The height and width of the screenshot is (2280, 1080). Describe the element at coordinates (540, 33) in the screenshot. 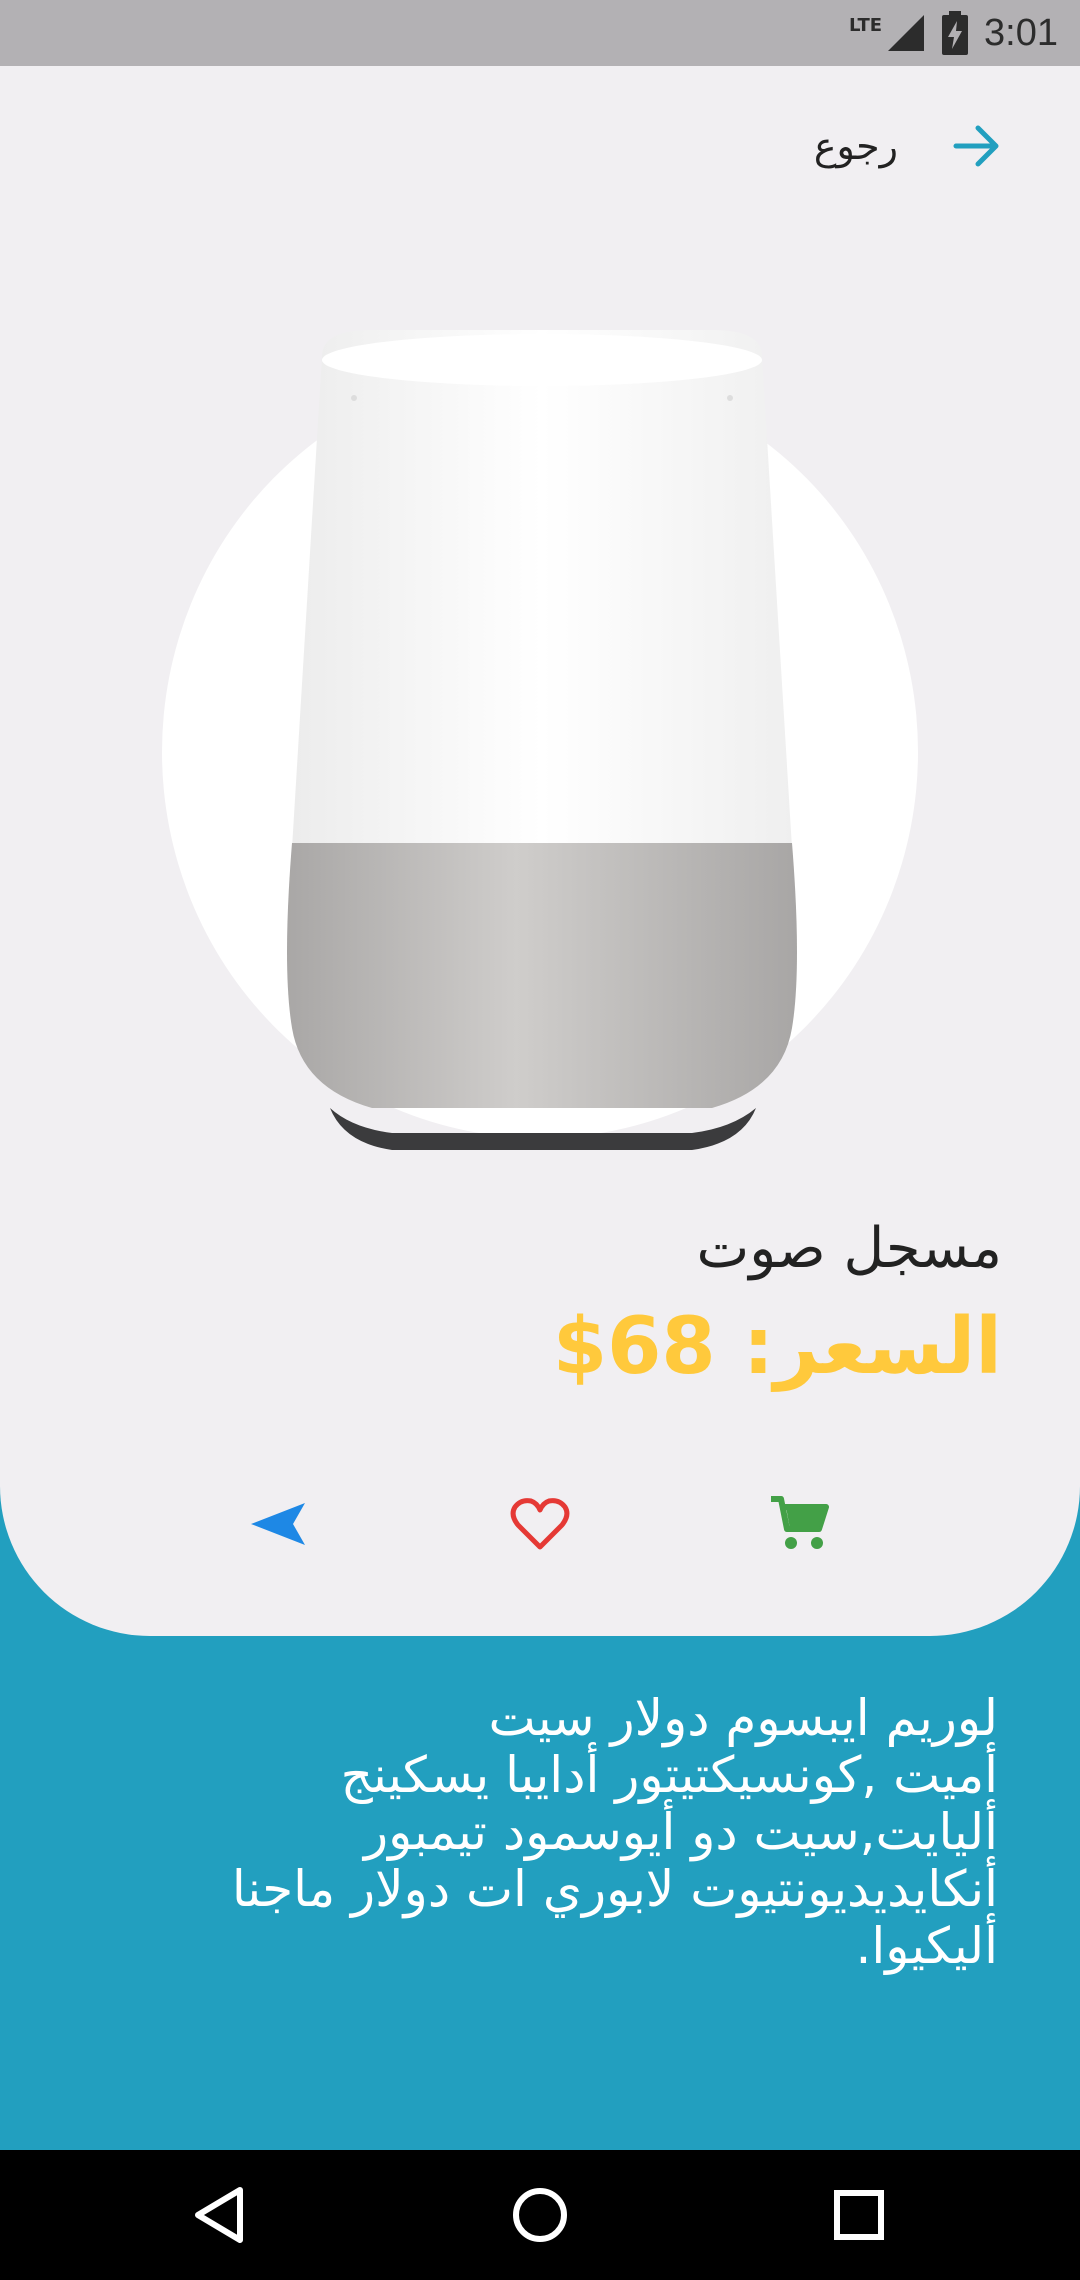

I see `status-bar: LTE 3:01` at that location.